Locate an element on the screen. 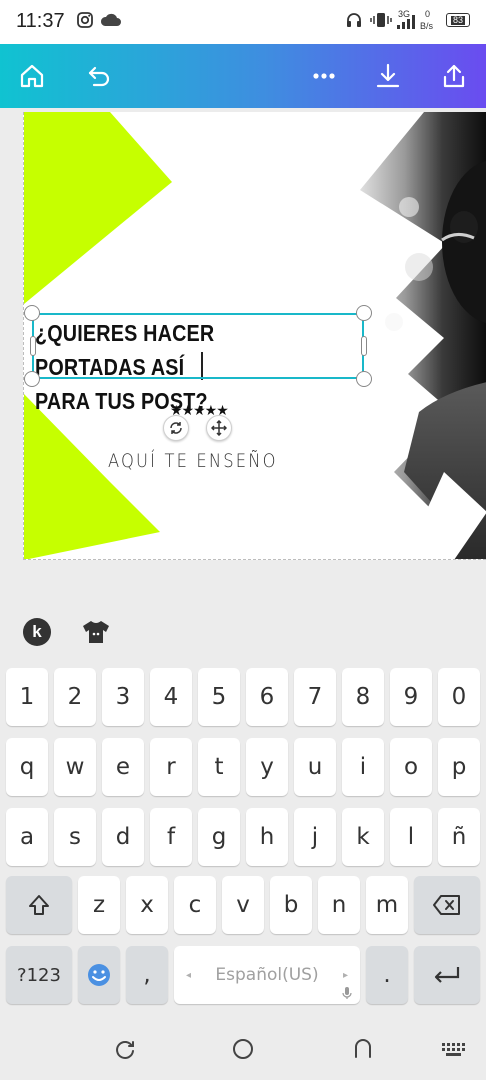 The width and height of the screenshot is (486, 1080). key-0: 0 is located at coordinates (459, 697).